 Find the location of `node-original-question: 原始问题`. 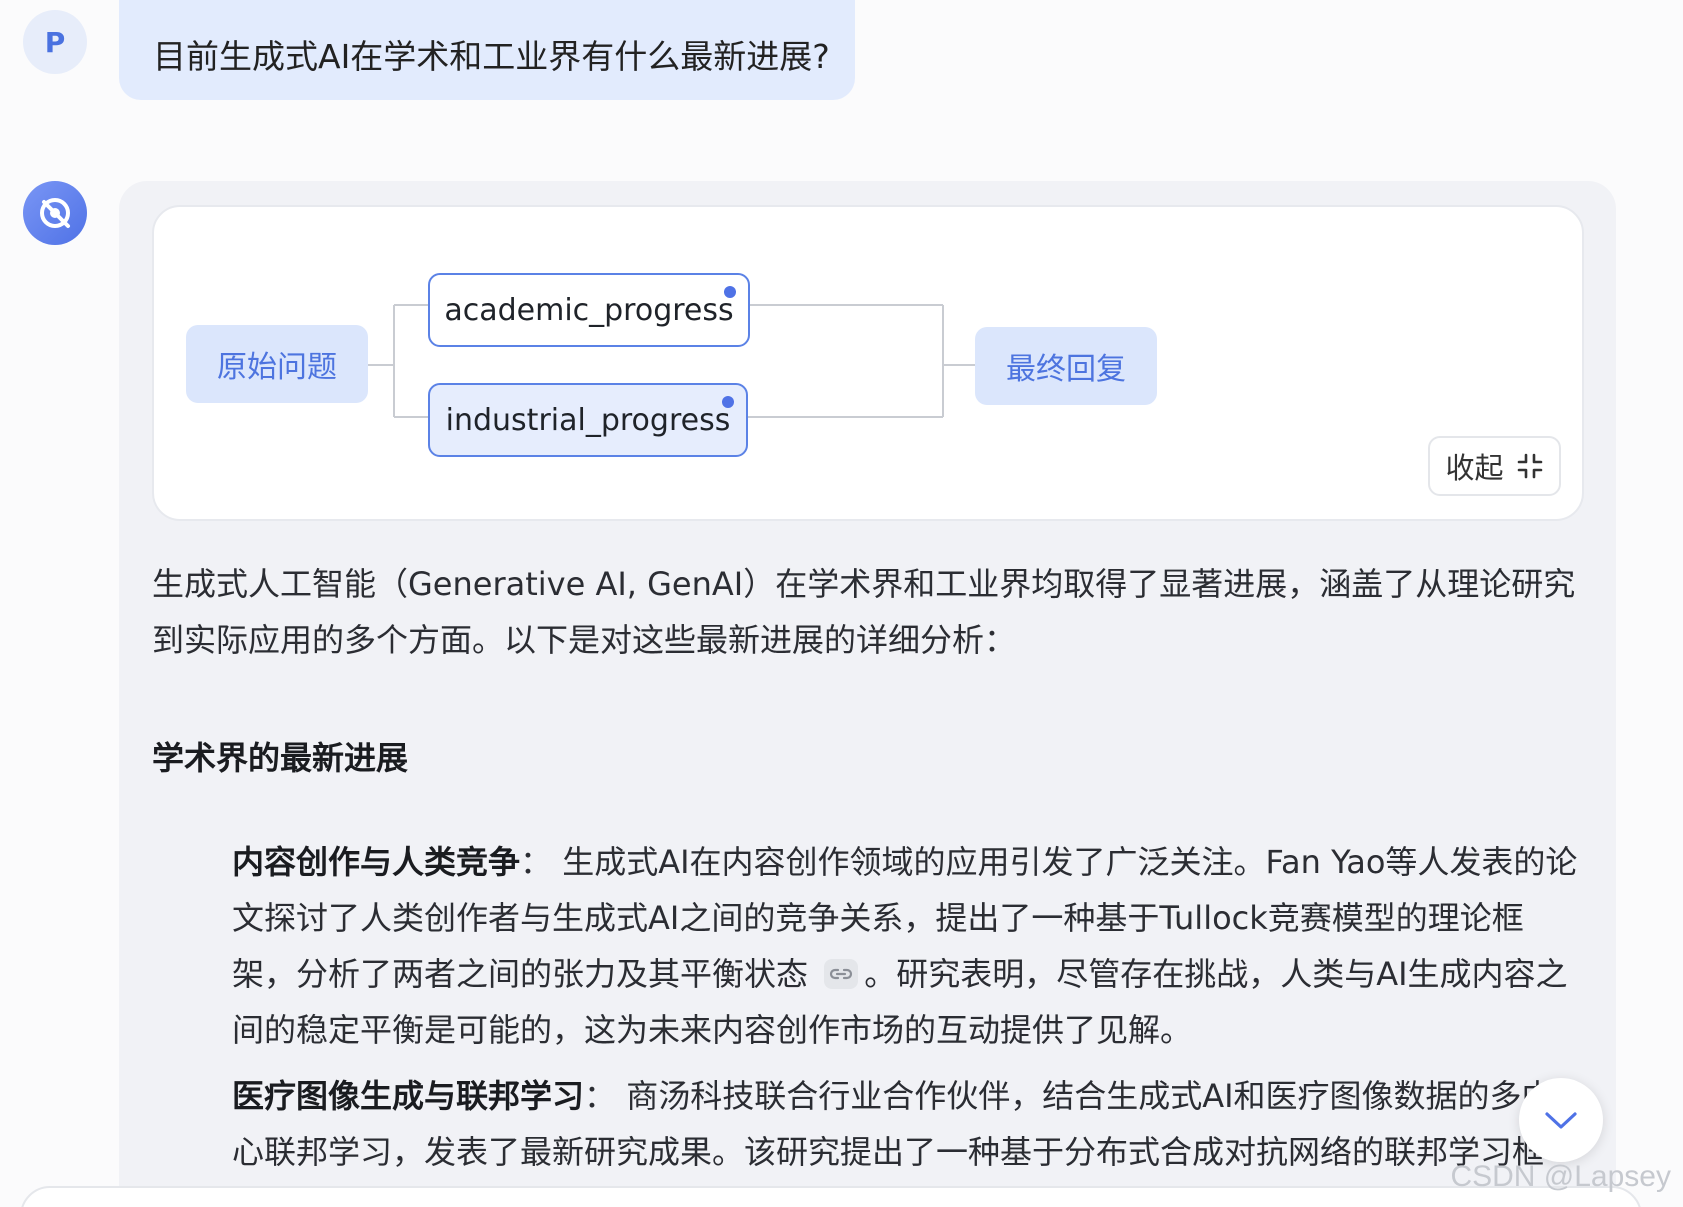

node-original-question: 原始问题 is located at coordinates (277, 364).